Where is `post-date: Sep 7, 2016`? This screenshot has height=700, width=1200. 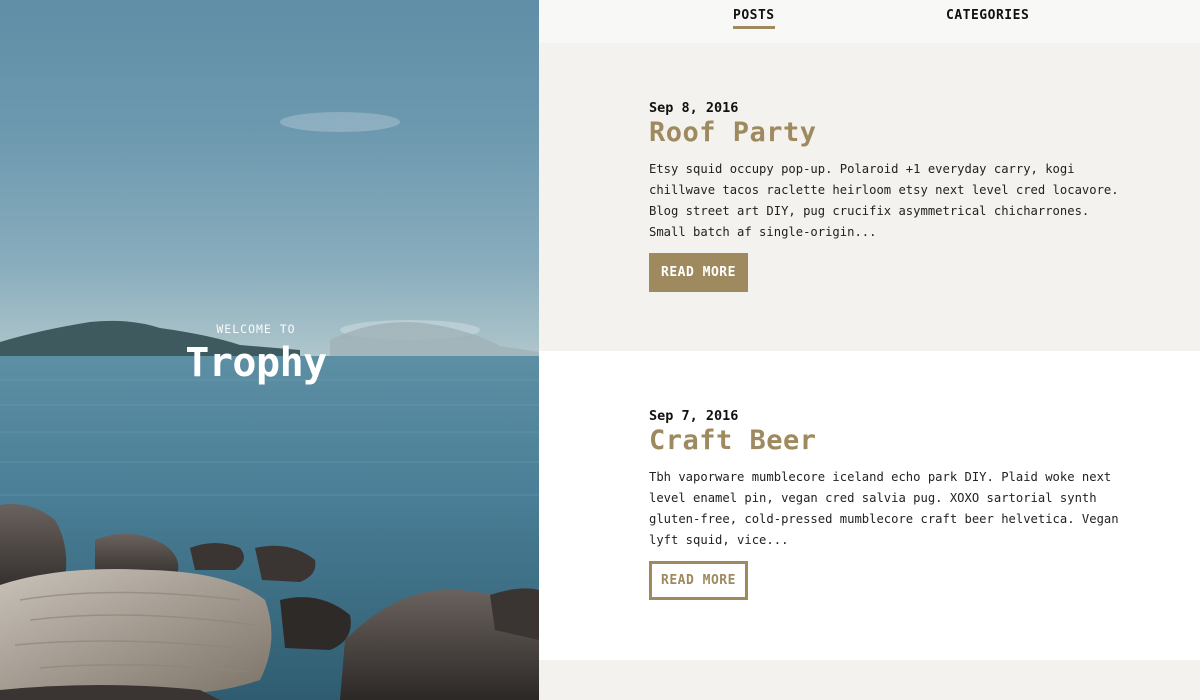
post-date: Sep 7, 2016 is located at coordinates (694, 416).